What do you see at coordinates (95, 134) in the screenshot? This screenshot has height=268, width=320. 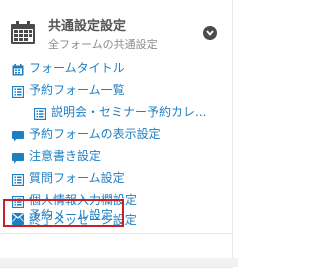 I see `menu-item-label: 予約フォームの表示設定` at bounding box center [95, 134].